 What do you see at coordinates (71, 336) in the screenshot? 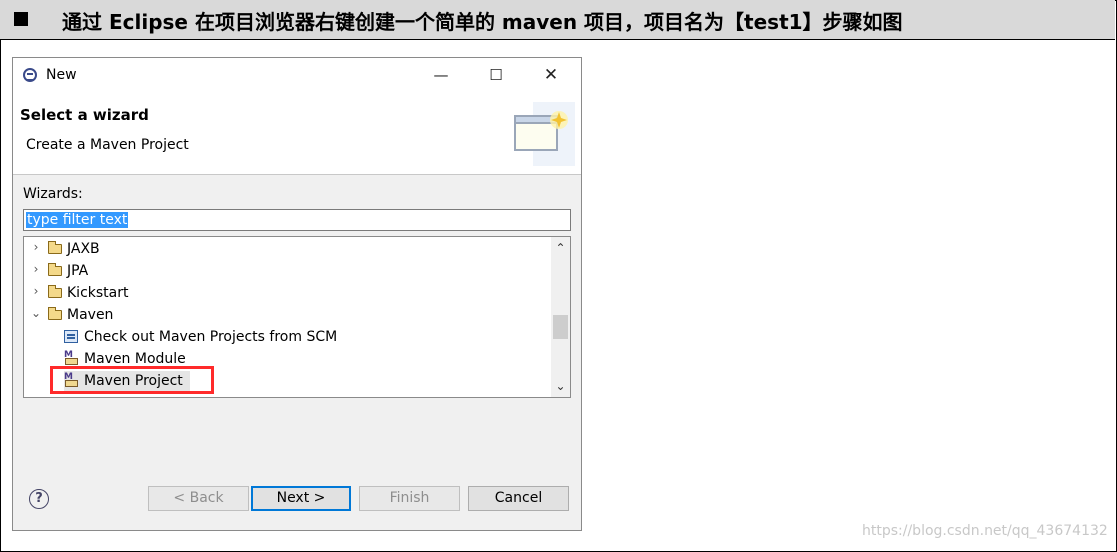
I see `scm-checkout-icon` at bounding box center [71, 336].